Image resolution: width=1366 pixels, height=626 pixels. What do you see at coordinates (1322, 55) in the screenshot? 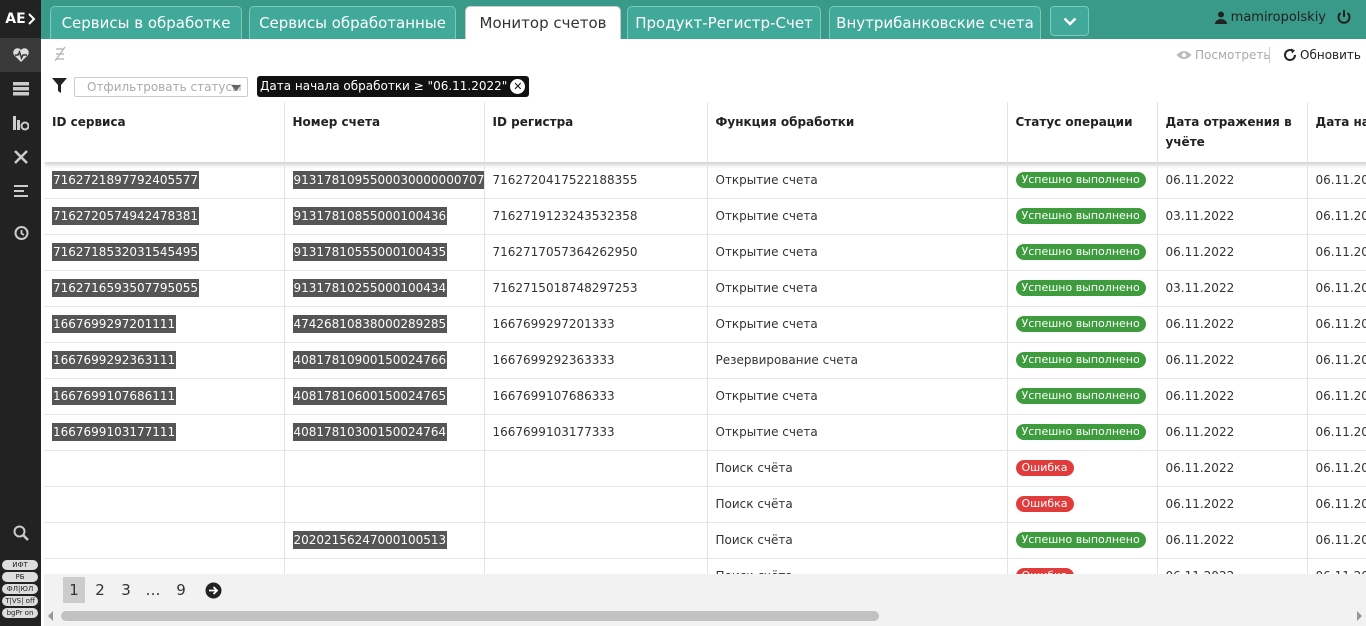
I see `refresh-button: Обновить` at bounding box center [1322, 55].